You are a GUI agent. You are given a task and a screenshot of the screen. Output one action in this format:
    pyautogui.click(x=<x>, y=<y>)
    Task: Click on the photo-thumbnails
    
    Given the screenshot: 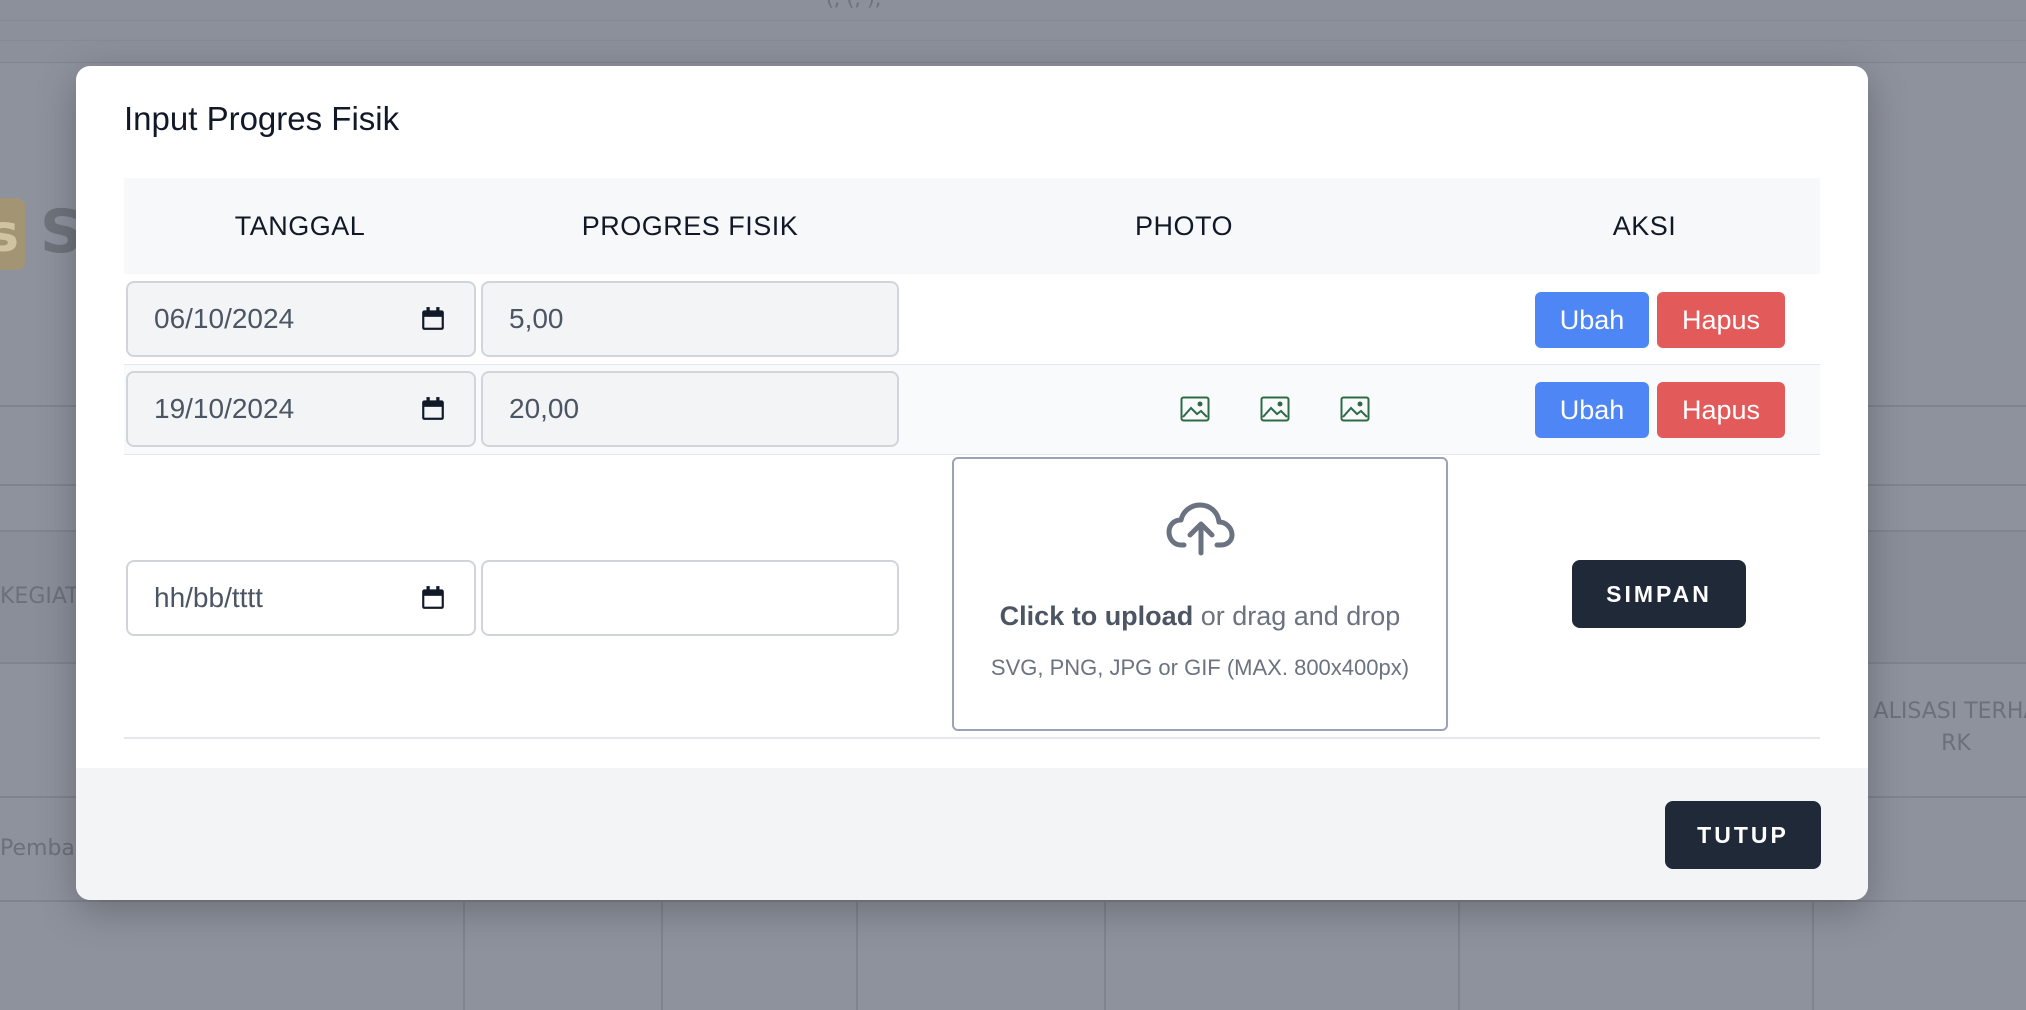 What is the action you would take?
    pyautogui.click(x=1285, y=411)
    